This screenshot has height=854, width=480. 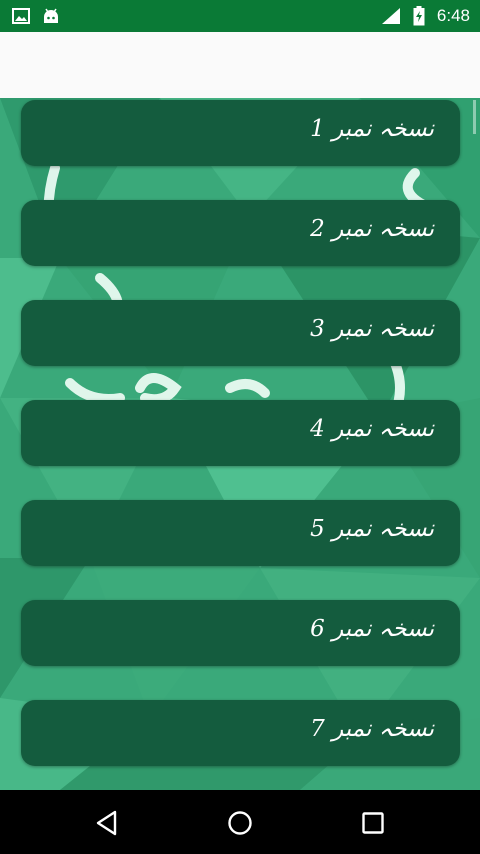 I want to click on recents-button, so click(x=373, y=823).